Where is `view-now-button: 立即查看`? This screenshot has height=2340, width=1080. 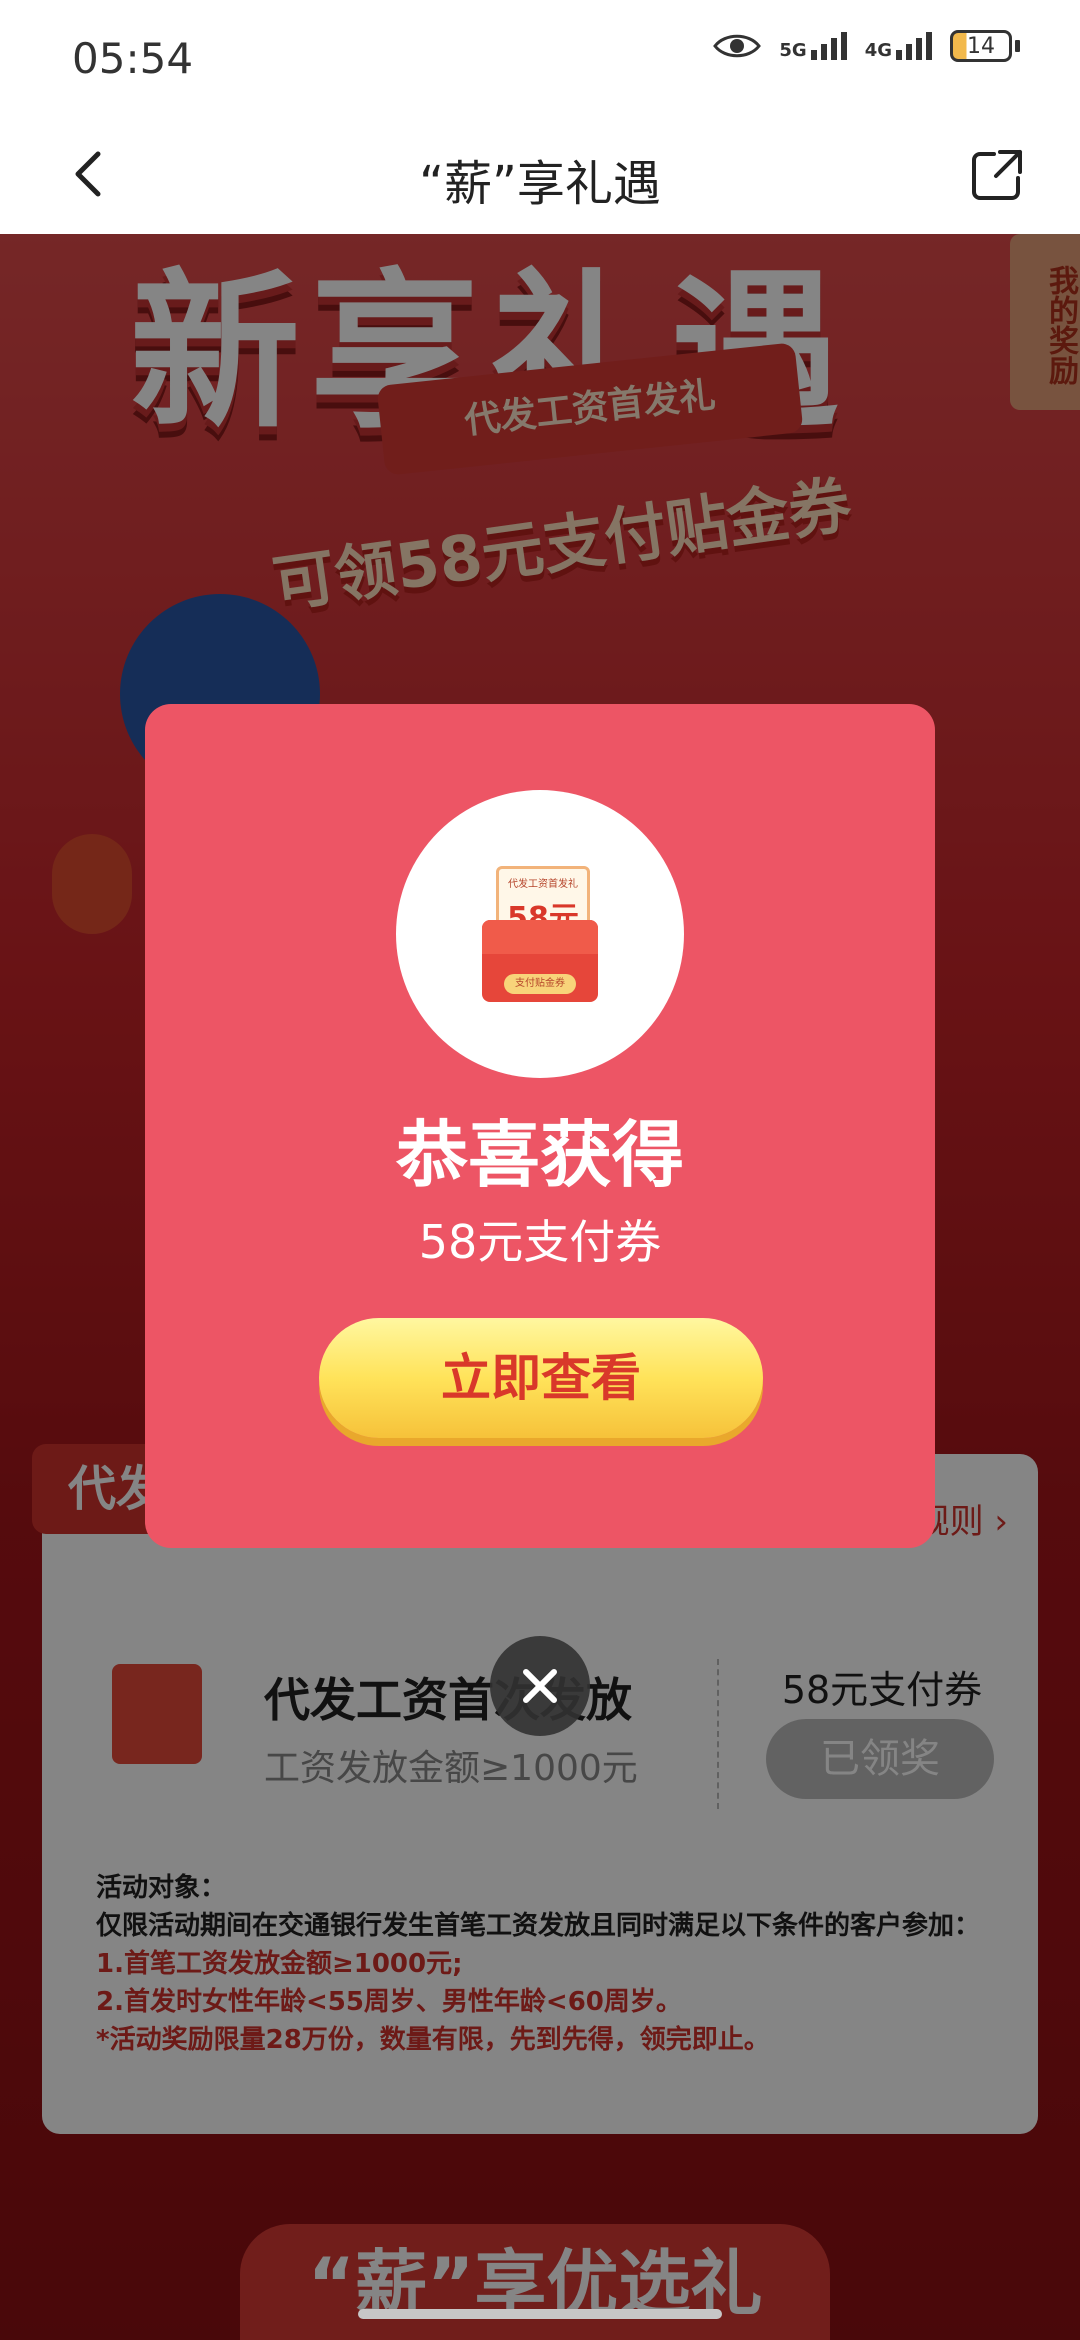 view-now-button: 立即查看 is located at coordinates (541, 1378).